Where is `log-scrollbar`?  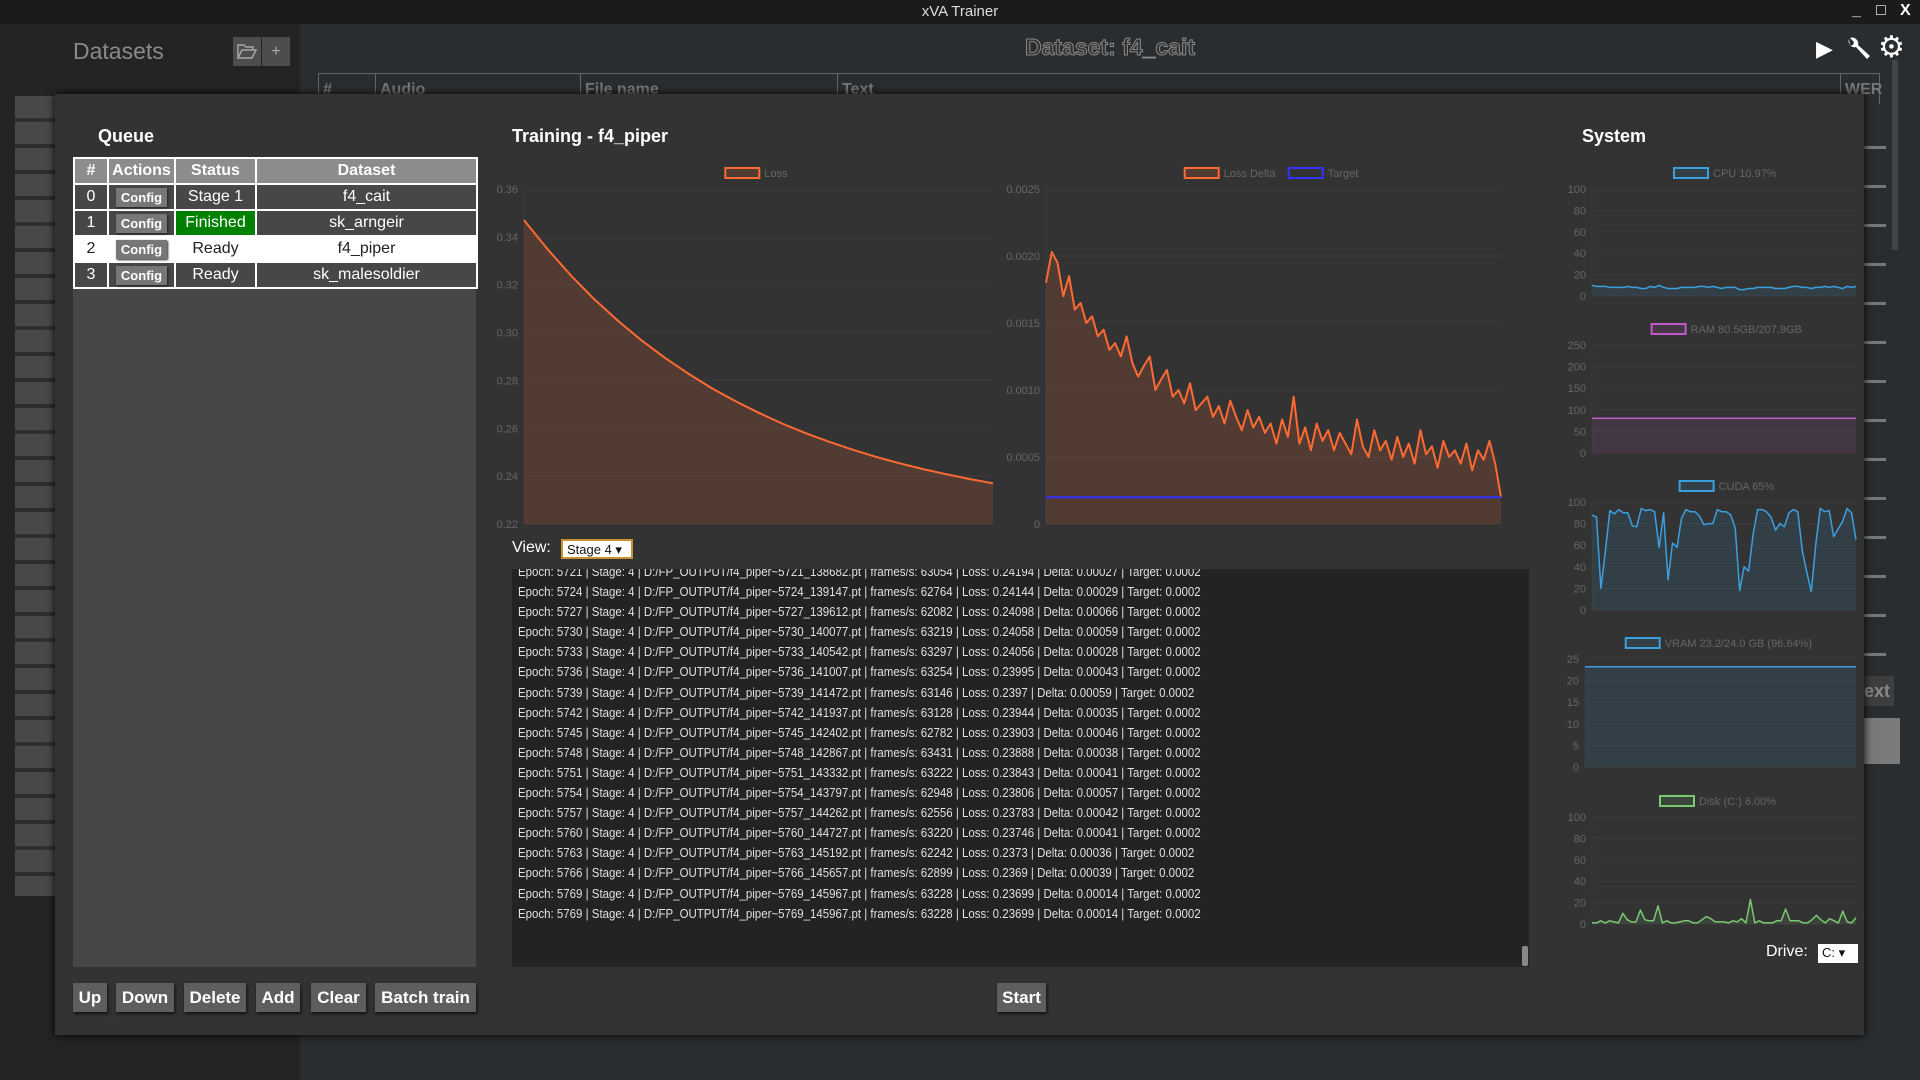
log-scrollbar is located at coordinates (1525, 956).